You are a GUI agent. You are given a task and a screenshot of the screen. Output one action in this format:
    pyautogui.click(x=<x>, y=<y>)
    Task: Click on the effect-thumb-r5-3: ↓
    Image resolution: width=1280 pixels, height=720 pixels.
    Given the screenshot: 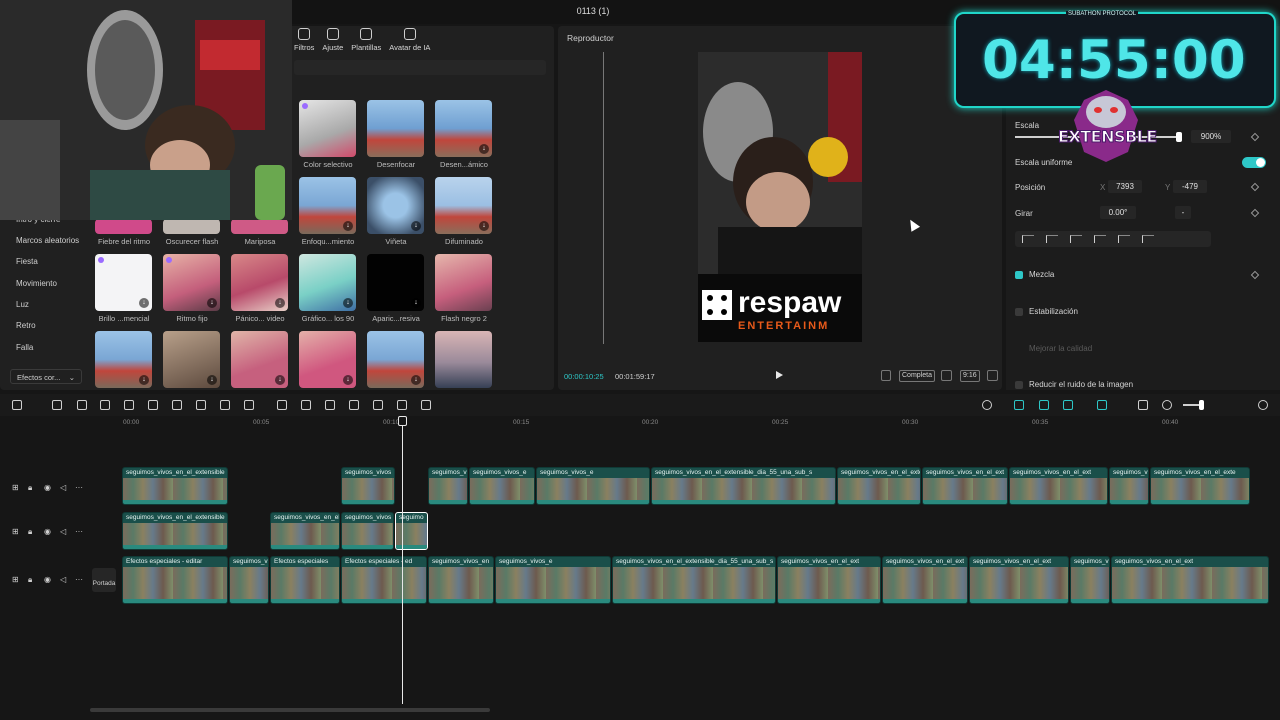 What is the action you would take?
    pyautogui.click(x=259, y=359)
    